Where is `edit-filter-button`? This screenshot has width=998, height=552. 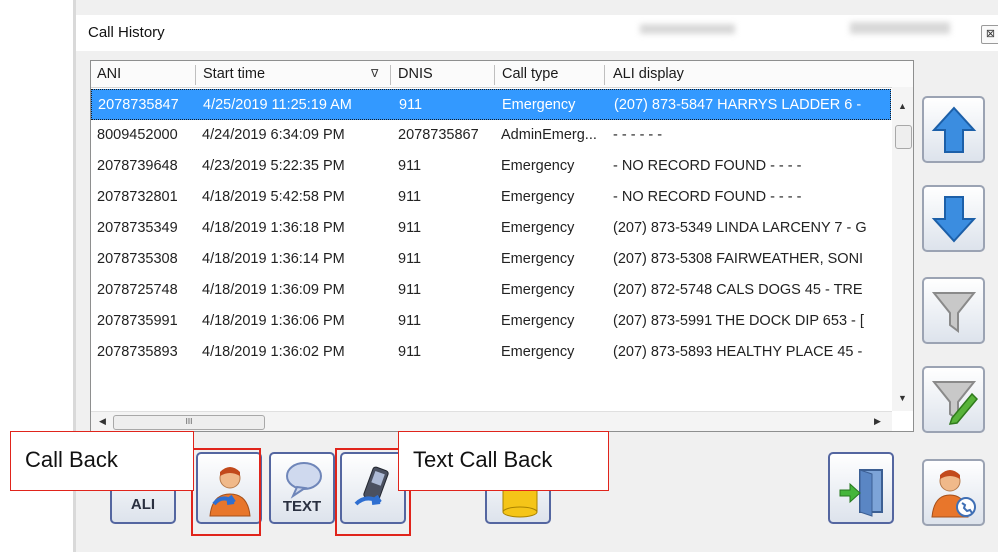 edit-filter-button is located at coordinates (953, 399).